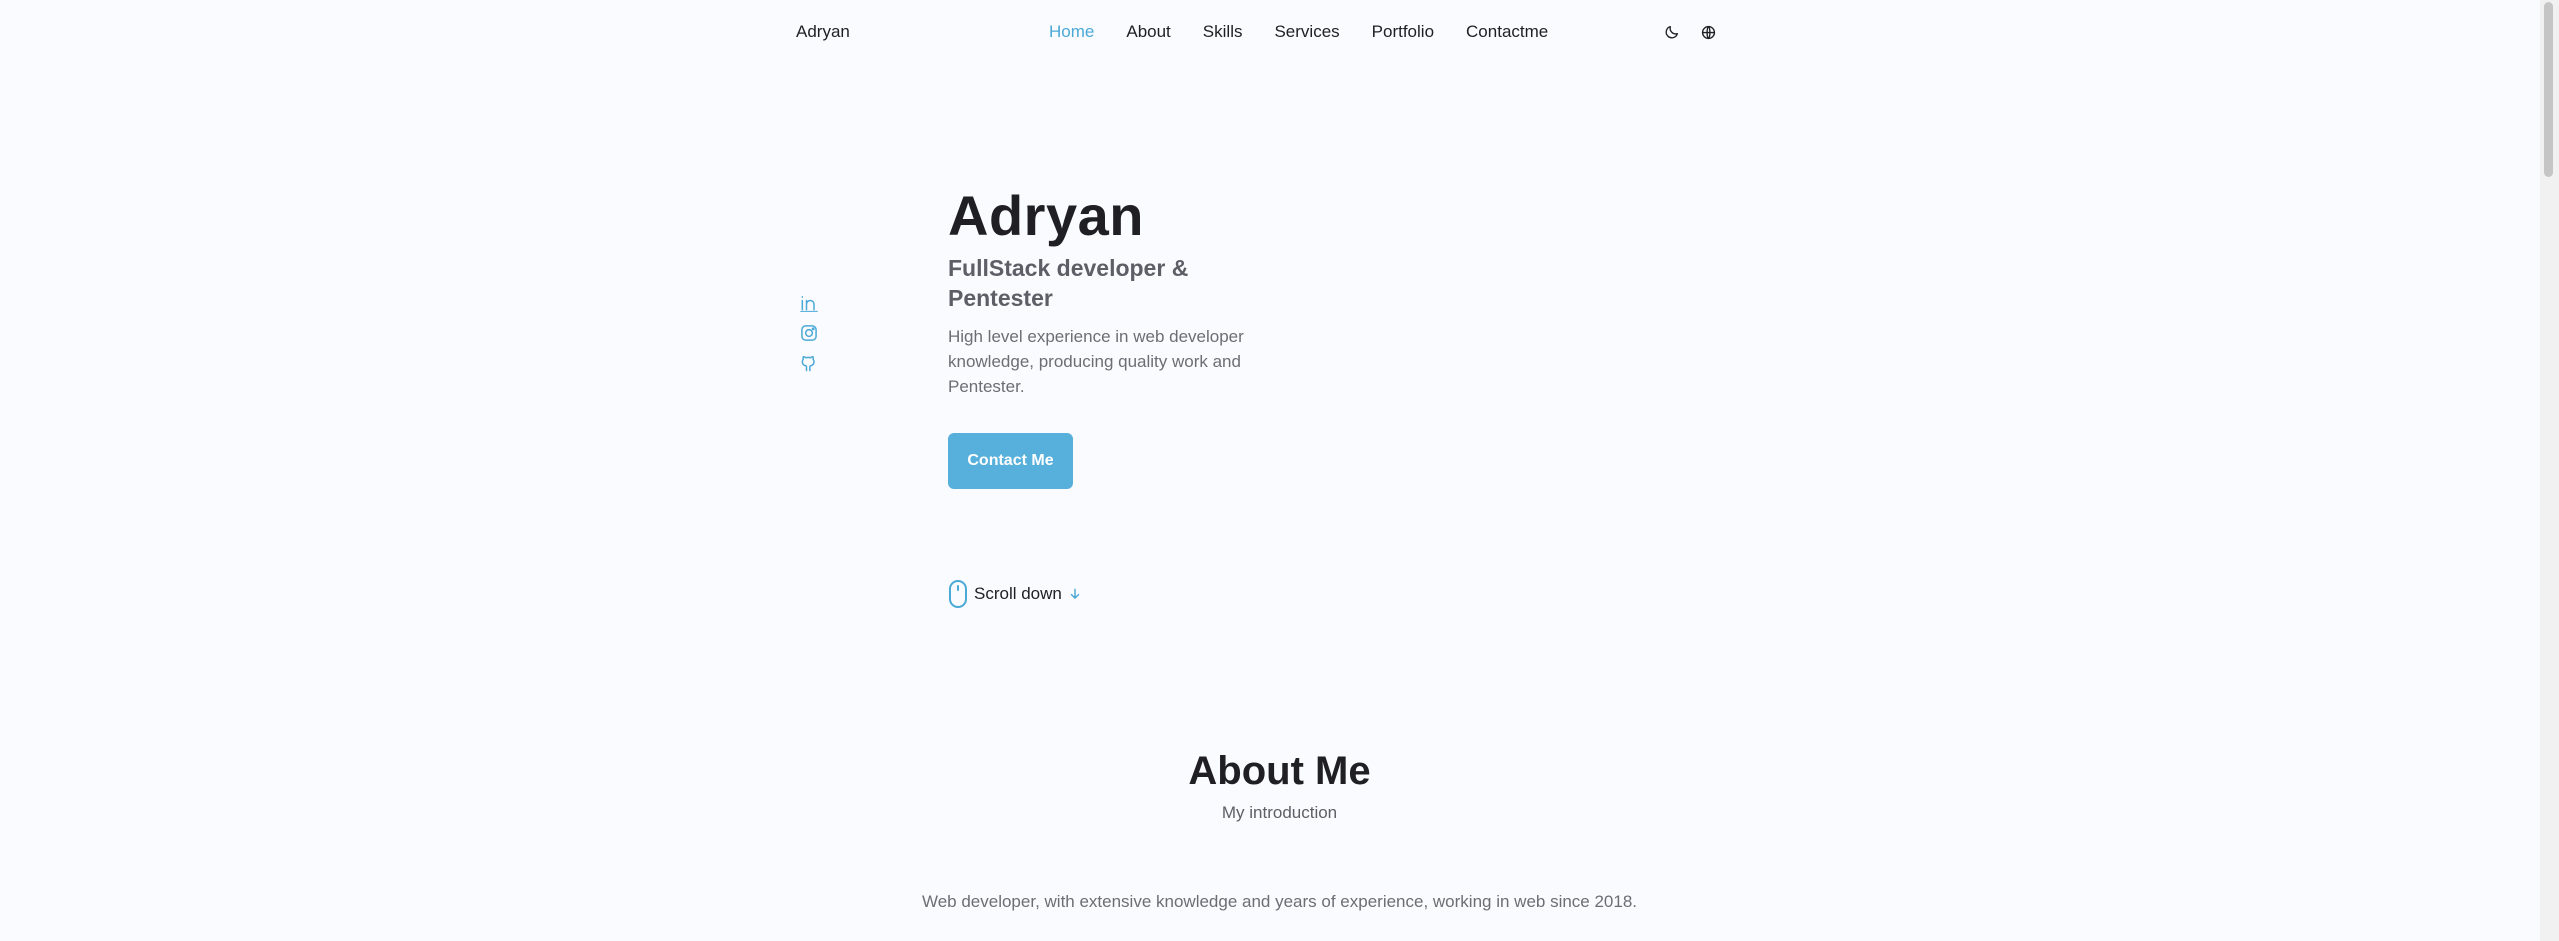 The width and height of the screenshot is (2559, 941). I want to click on nav-contactme: Contactme, so click(1507, 32).